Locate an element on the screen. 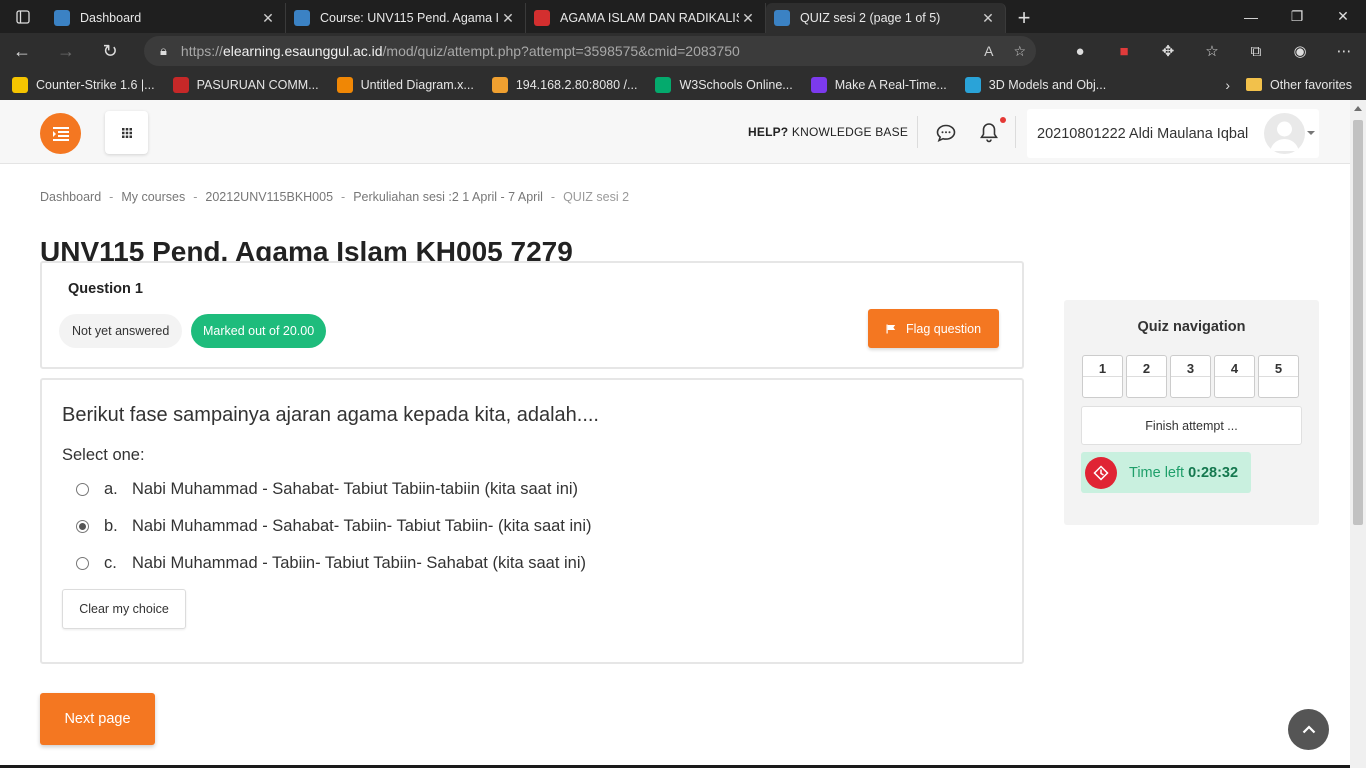 This screenshot has width=1366, height=768. browser-tab-quiz: QUIZ sesi 2 (page 1 of 5) ✕ is located at coordinates (886, 18).